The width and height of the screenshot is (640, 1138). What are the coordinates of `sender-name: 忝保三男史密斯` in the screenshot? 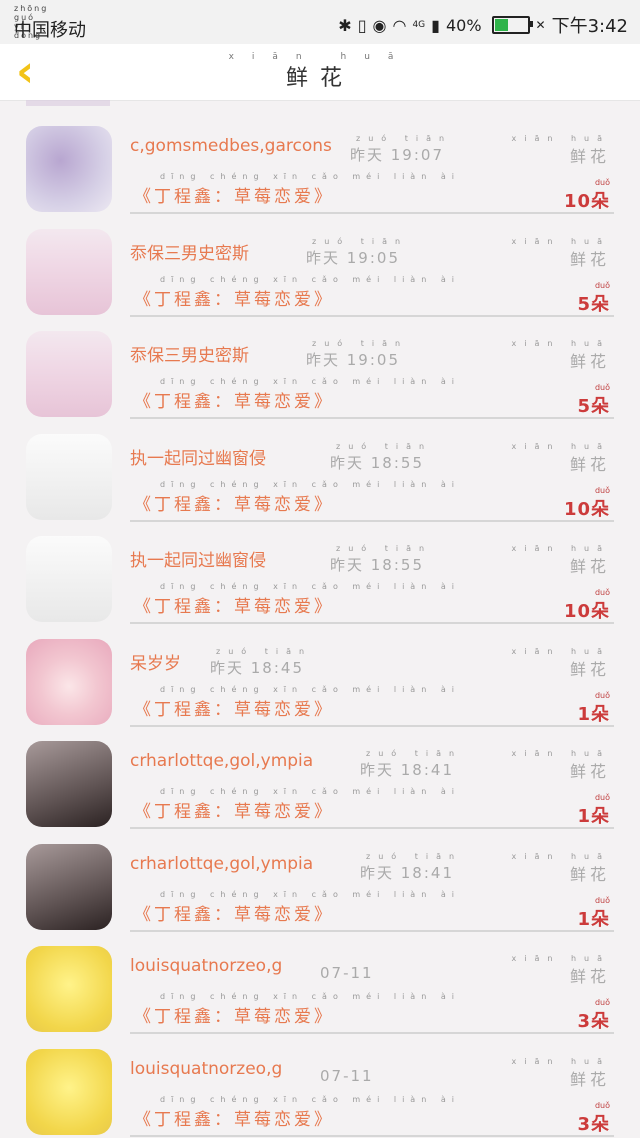 It's located at (189, 356).